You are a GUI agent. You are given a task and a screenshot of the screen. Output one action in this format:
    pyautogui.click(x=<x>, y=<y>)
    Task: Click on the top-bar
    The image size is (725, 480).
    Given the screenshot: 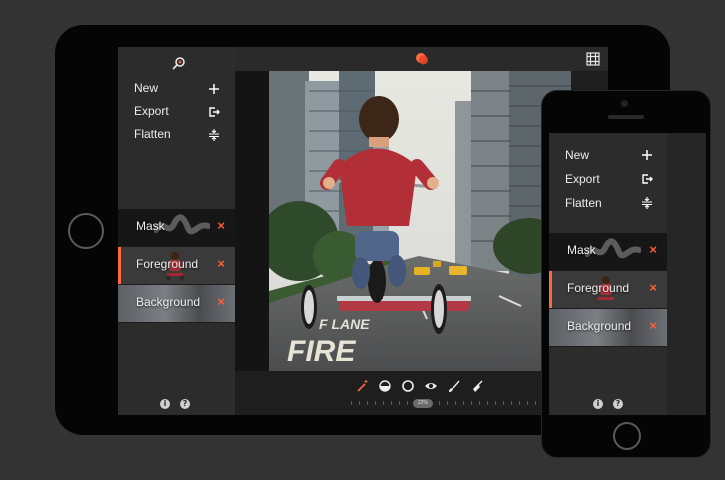 What is the action you would take?
    pyautogui.click(x=421, y=59)
    